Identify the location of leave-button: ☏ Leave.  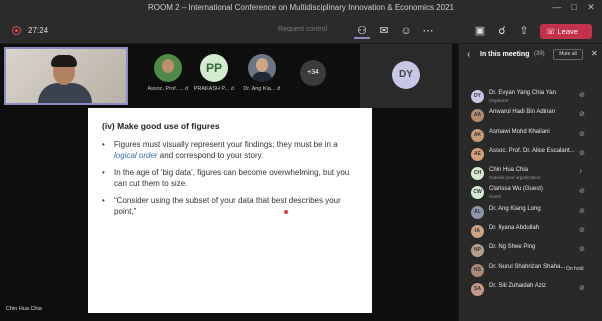
(566, 31).